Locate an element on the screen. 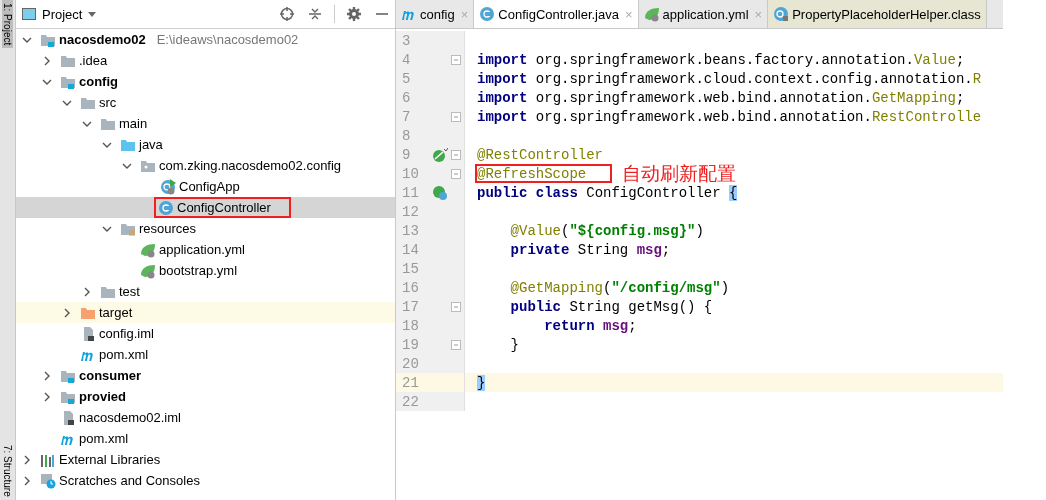 The image size is (1046, 500). line-number: 15 is located at coordinates (410, 268).